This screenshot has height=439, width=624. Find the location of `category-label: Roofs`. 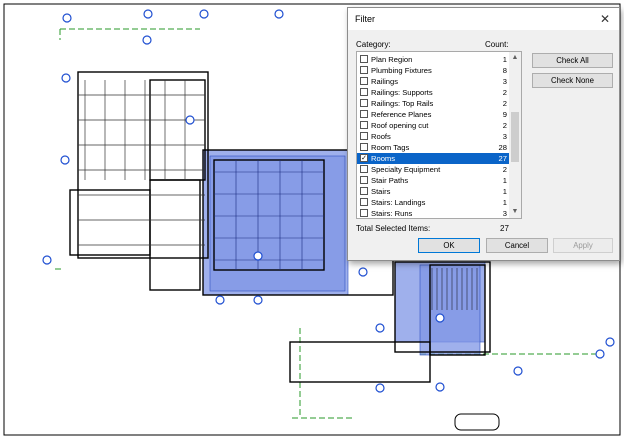

category-label: Roofs is located at coordinates (381, 136).